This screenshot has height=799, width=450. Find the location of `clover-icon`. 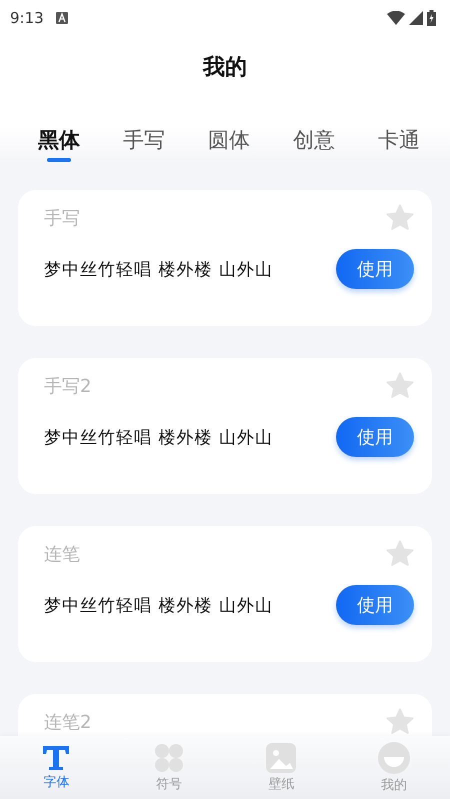

clover-icon is located at coordinates (169, 757).